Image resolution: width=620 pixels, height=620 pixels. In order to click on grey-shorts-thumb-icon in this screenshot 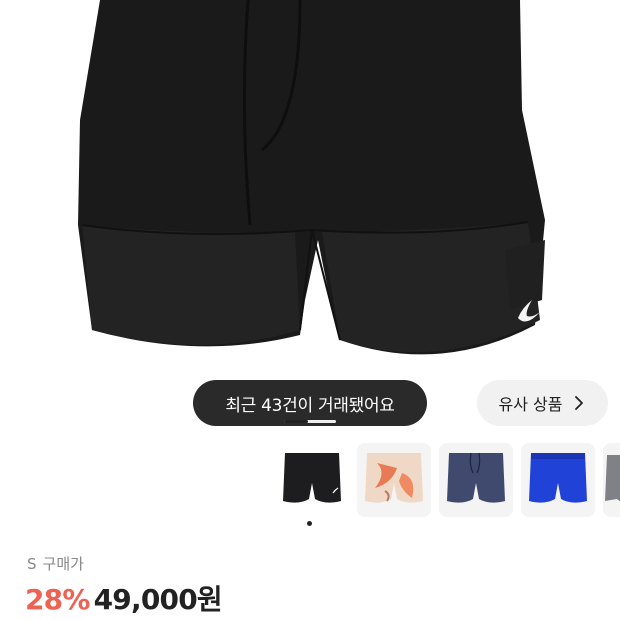, I will do `click(611, 480)`.